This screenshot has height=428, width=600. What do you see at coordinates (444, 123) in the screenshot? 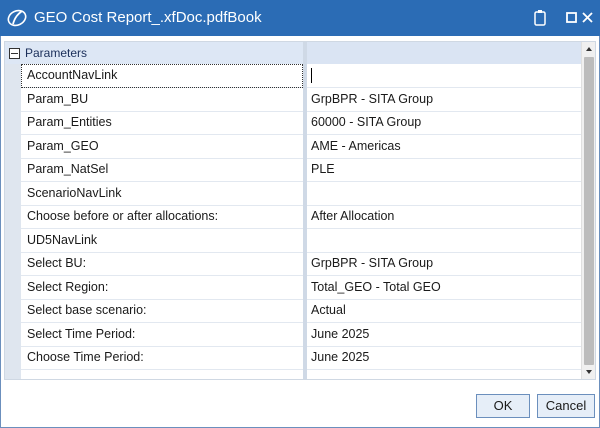
I see `property-value-field: 60000 - SITA Group` at bounding box center [444, 123].